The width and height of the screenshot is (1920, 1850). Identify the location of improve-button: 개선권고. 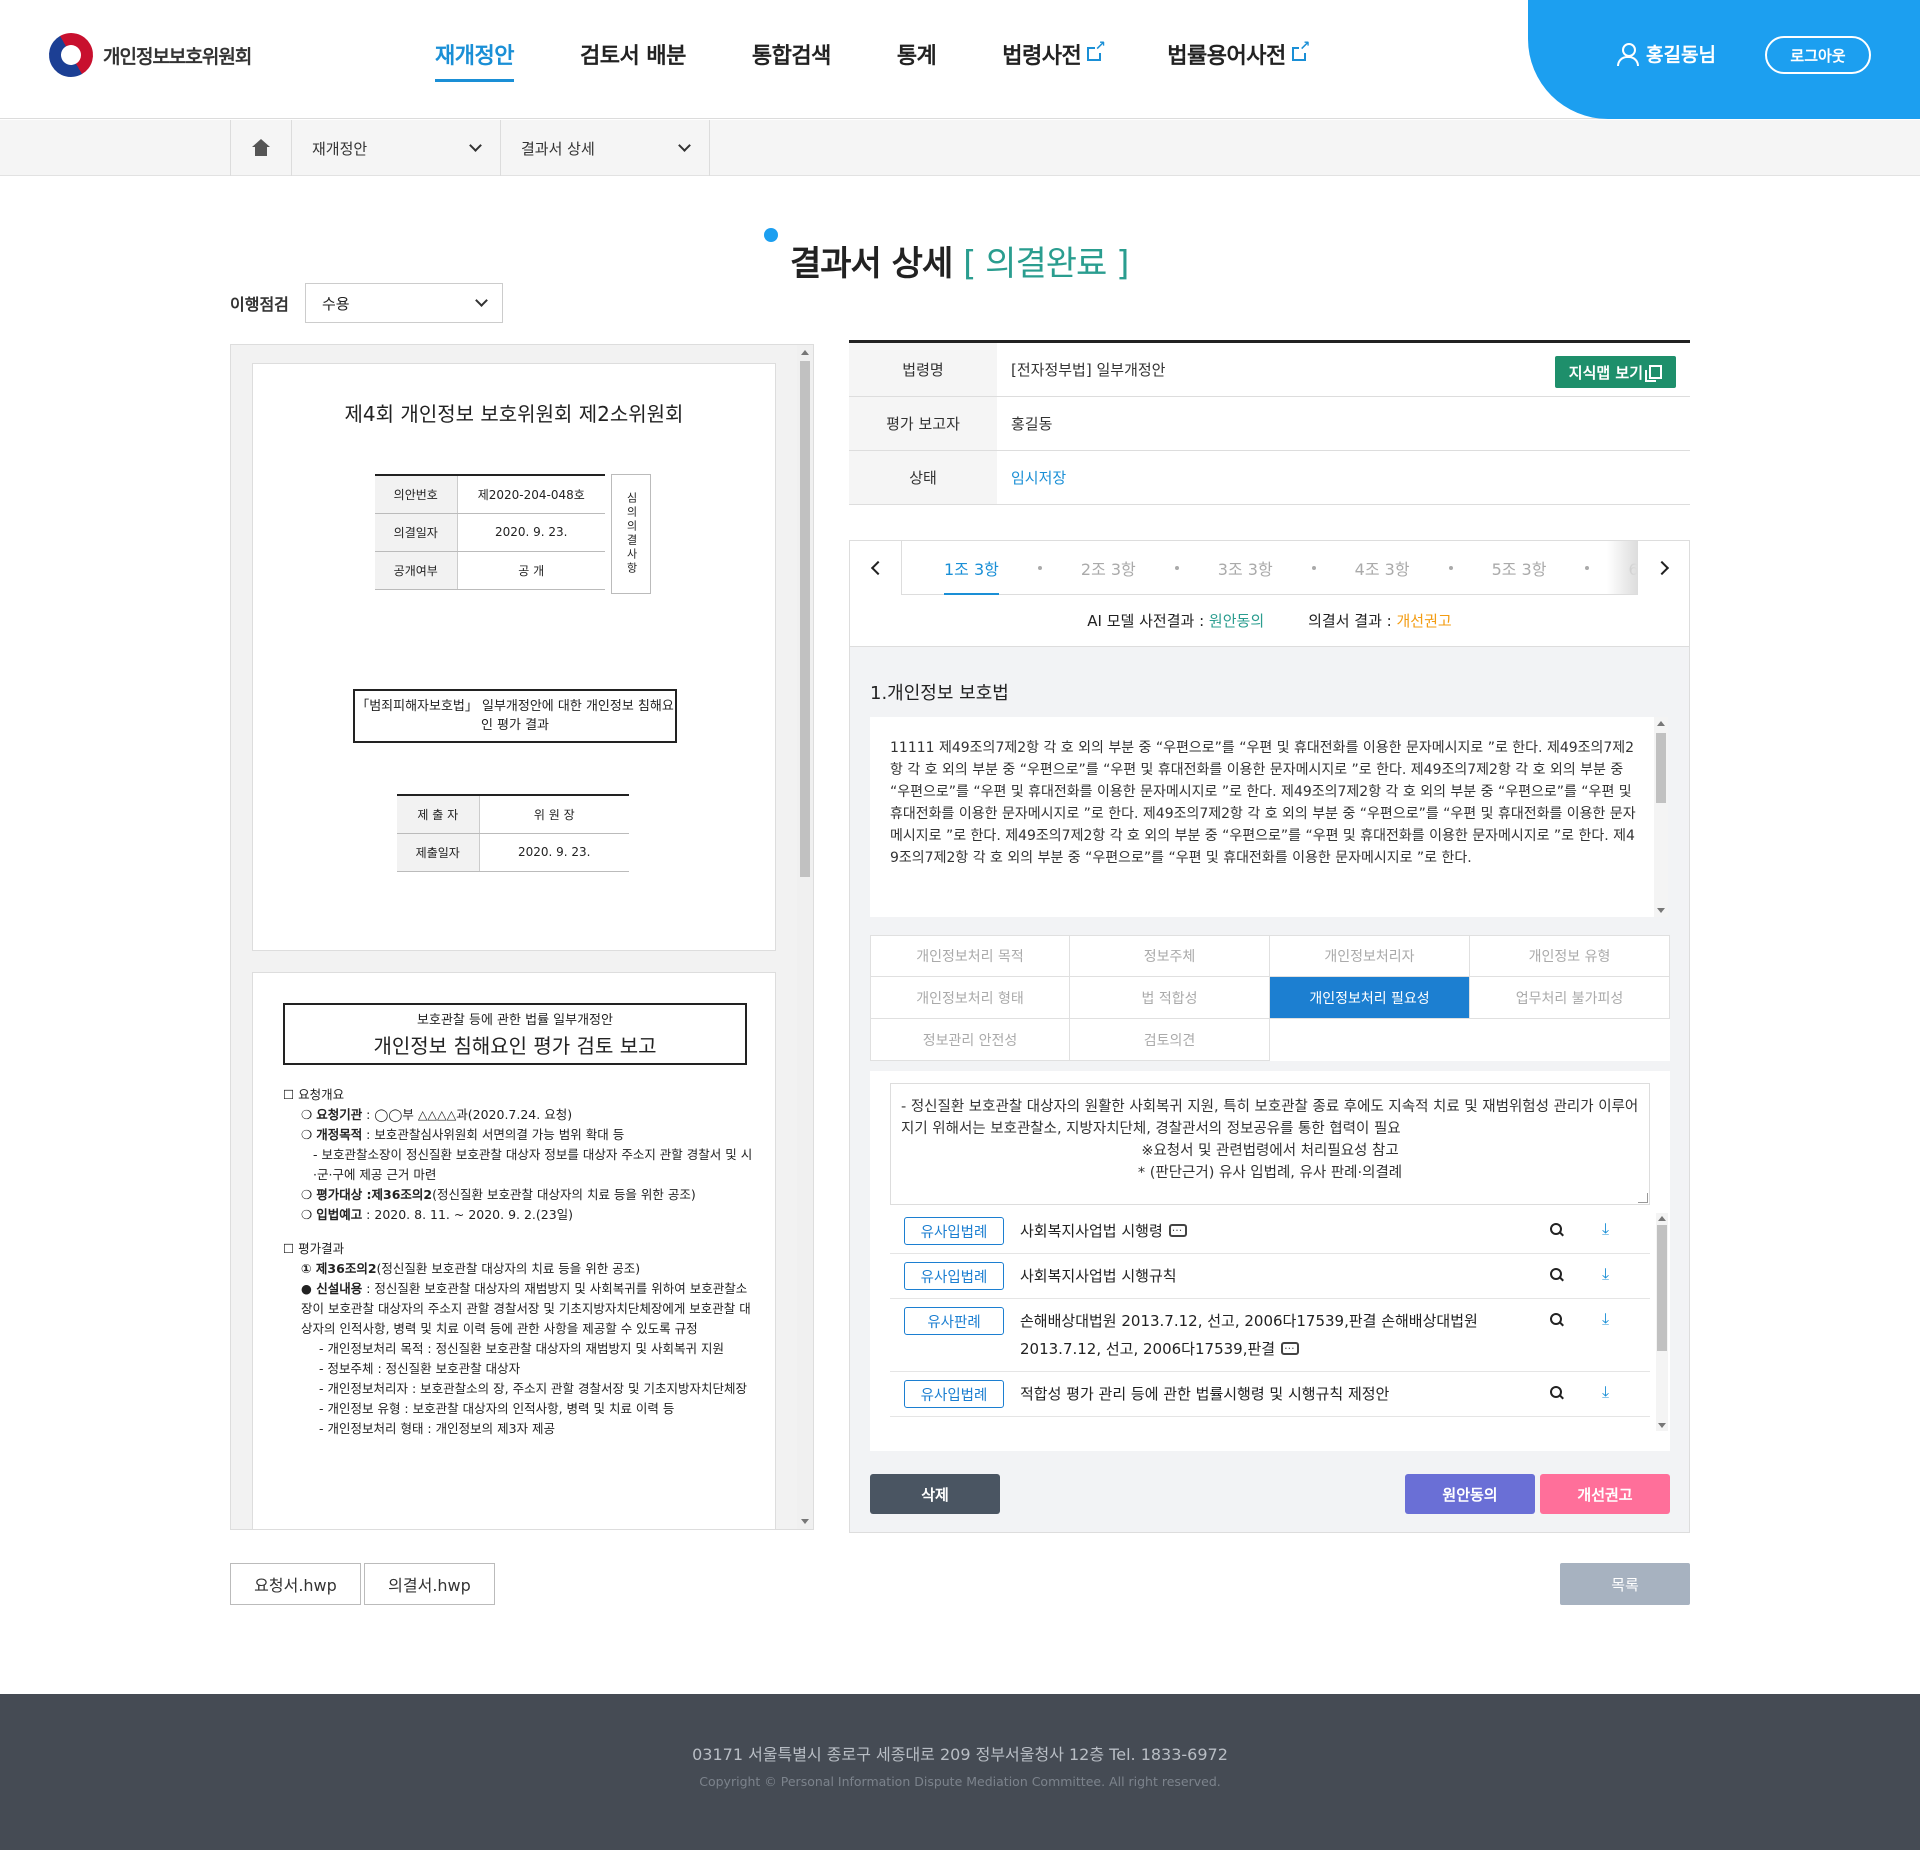
(1605, 1494).